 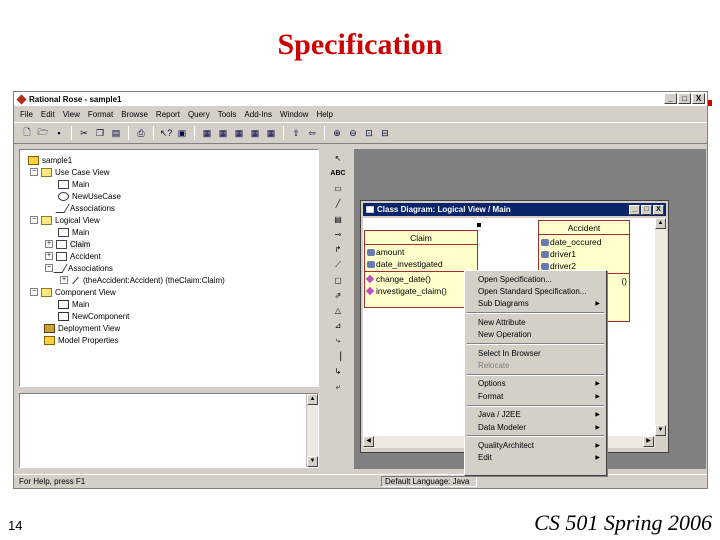 I want to click on help-context-icon: ↖?, so click(x=166, y=133).